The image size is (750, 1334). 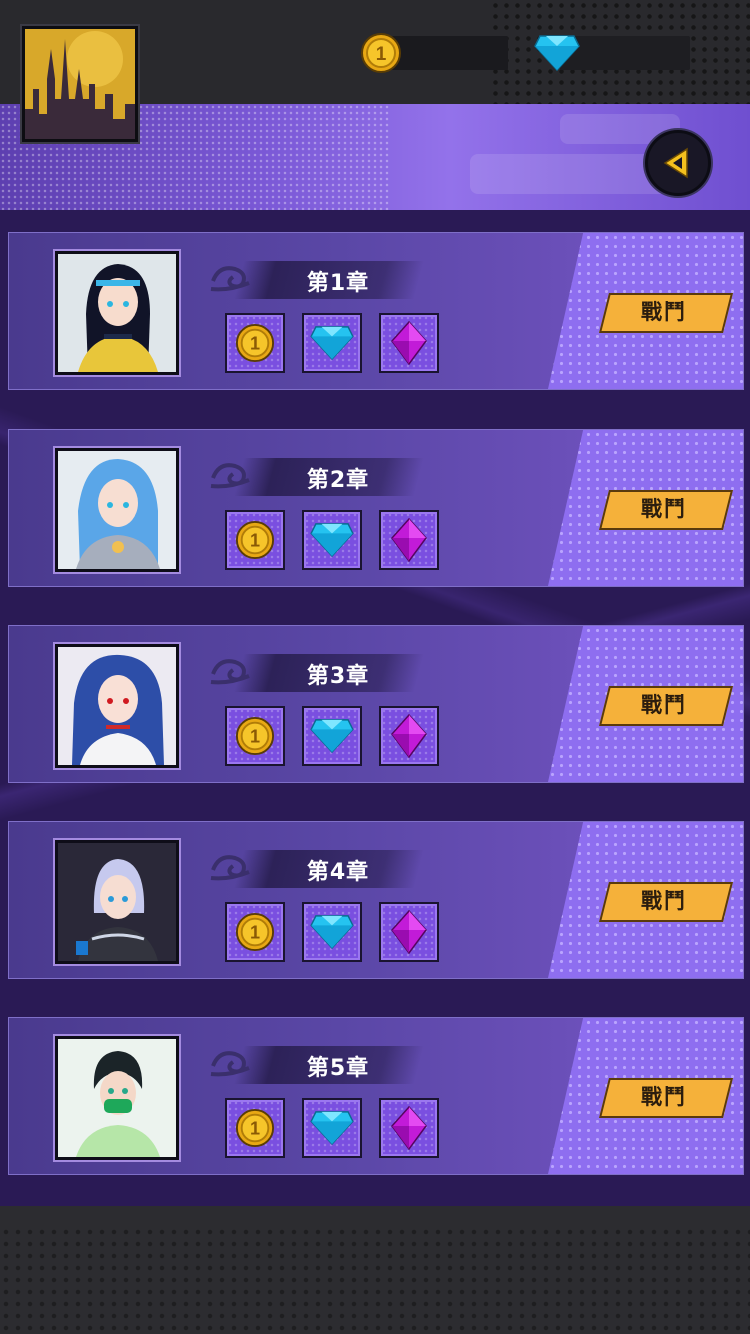 What do you see at coordinates (376, 508) in the screenshot?
I see `chapter-card: 第2章 1 戰鬥` at bounding box center [376, 508].